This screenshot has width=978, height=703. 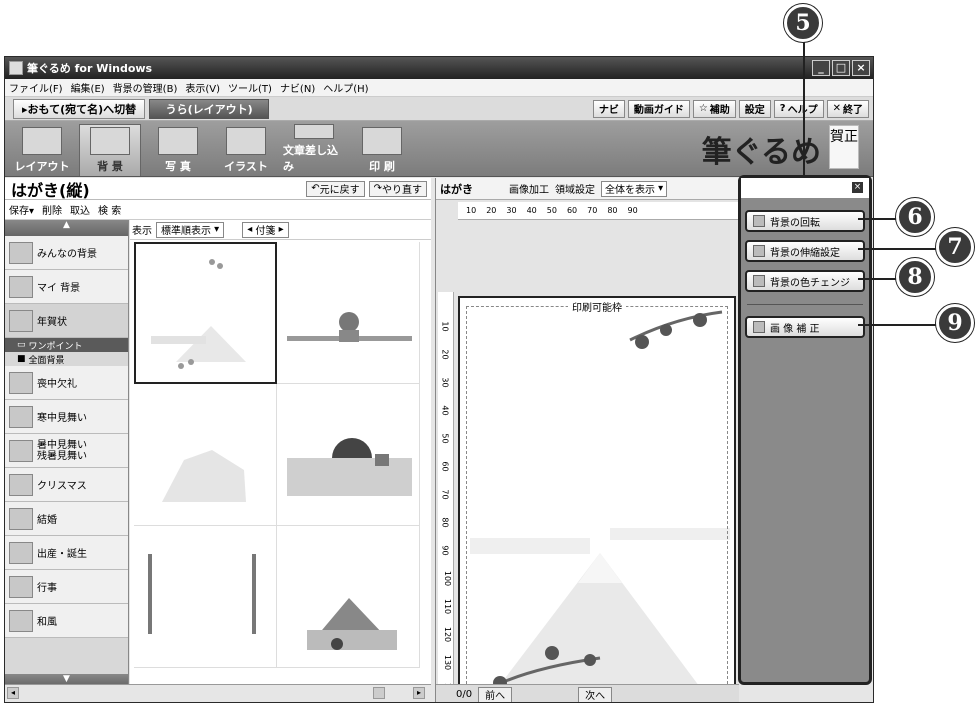 I want to click on background-icon, so click(x=110, y=141).